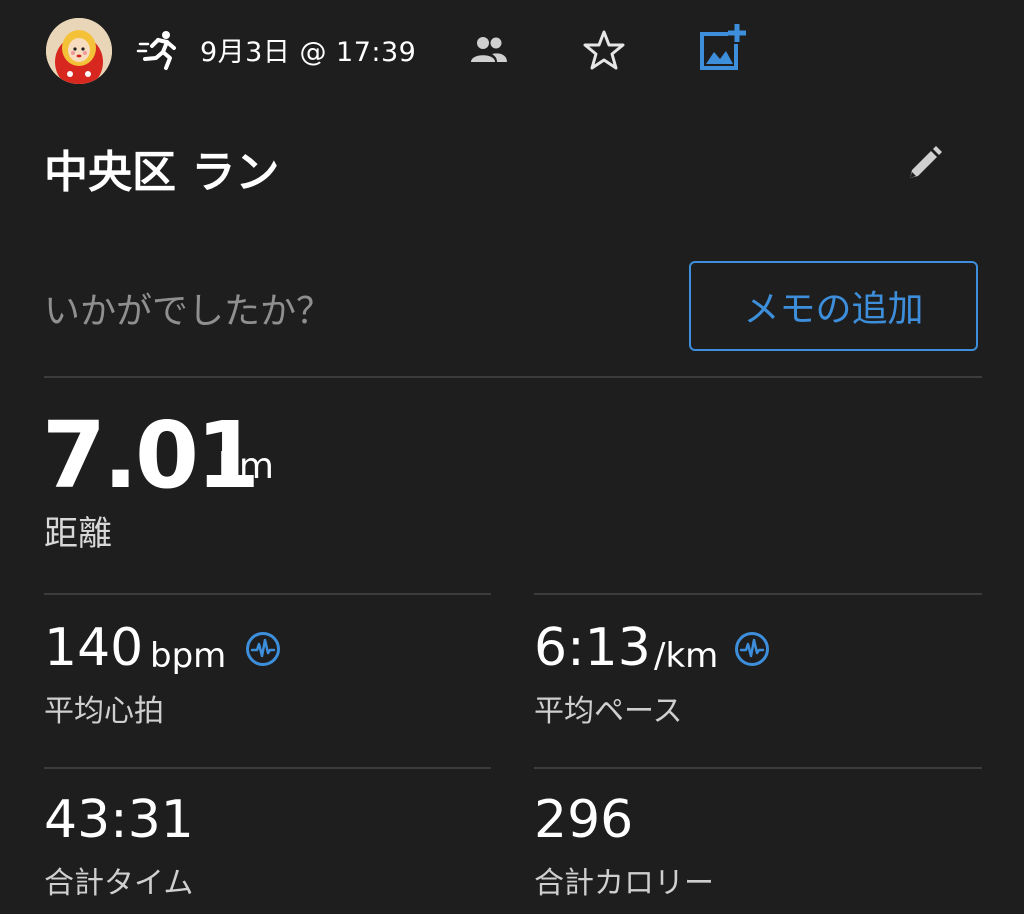 The width and height of the screenshot is (1024, 914). What do you see at coordinates (608, 711) in the screenshot?
I see `avg-pace-label: 平均ペース` at bounding box center [608, 711].